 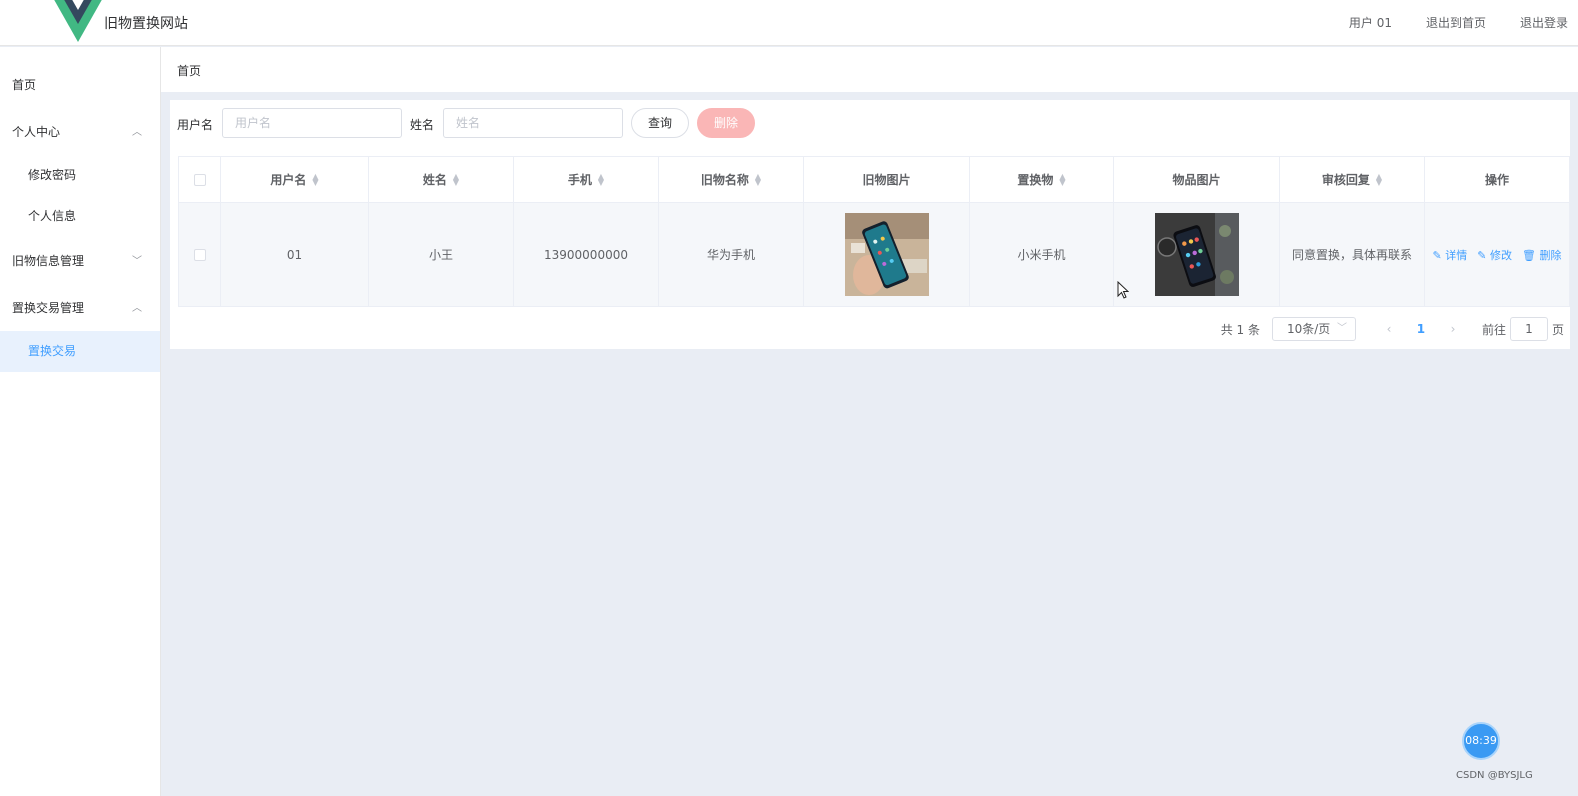 What do you see at coordinates (441, 180) in the screenshot?
I see `column-header-name: 姓名 ▲ ▼` at bounding box center [441, 180].